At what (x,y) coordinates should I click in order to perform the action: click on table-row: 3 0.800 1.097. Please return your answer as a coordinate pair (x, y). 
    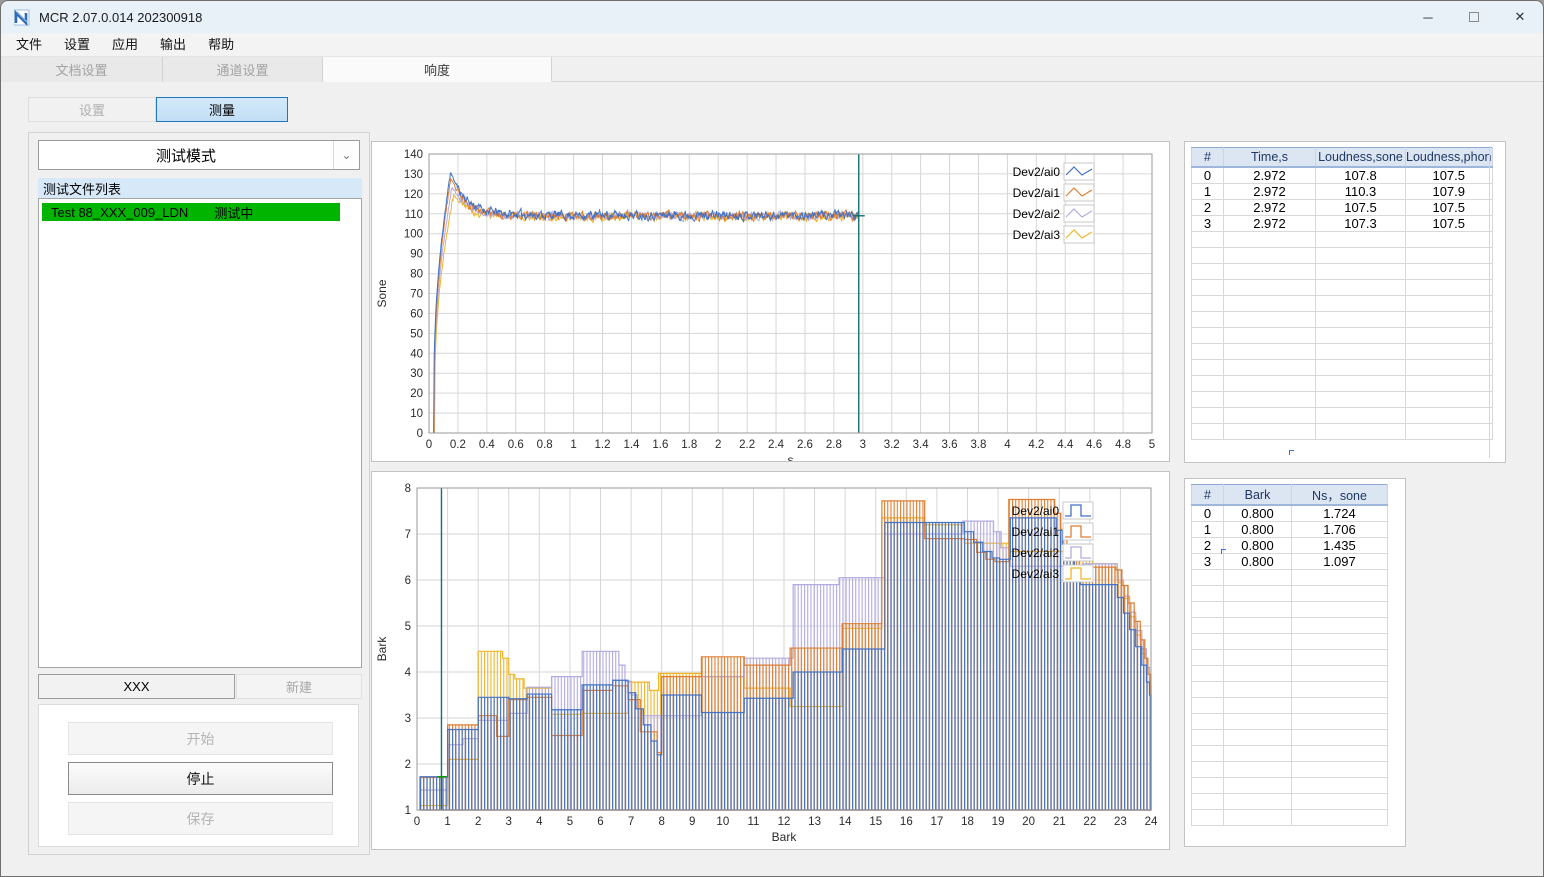
    Looking at the image, I should click on (1289, 561).